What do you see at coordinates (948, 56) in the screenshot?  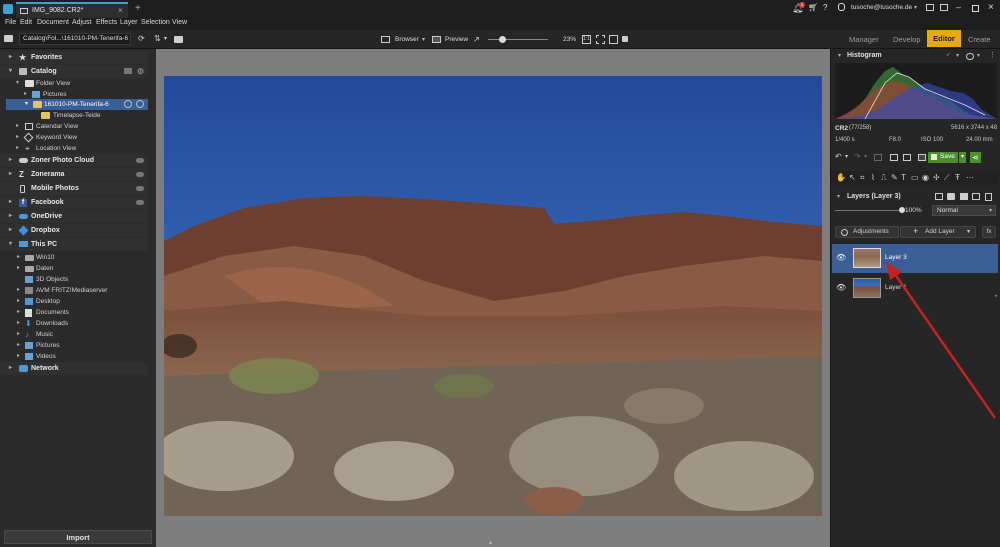 I see `histogram-mode-icon: ◜` at bounding box center [948, 56].